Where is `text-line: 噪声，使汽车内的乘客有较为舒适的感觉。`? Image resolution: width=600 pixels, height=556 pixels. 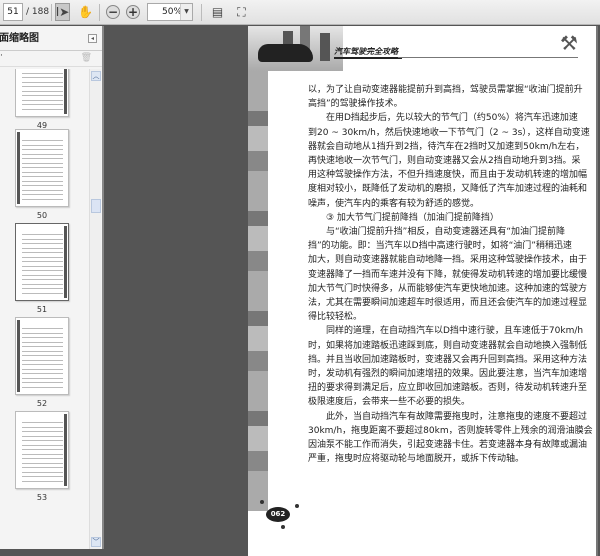
text-line: 噪声，使汽车内的乘客有较为舒适的感觉。 is located at coordinates (394, 203).